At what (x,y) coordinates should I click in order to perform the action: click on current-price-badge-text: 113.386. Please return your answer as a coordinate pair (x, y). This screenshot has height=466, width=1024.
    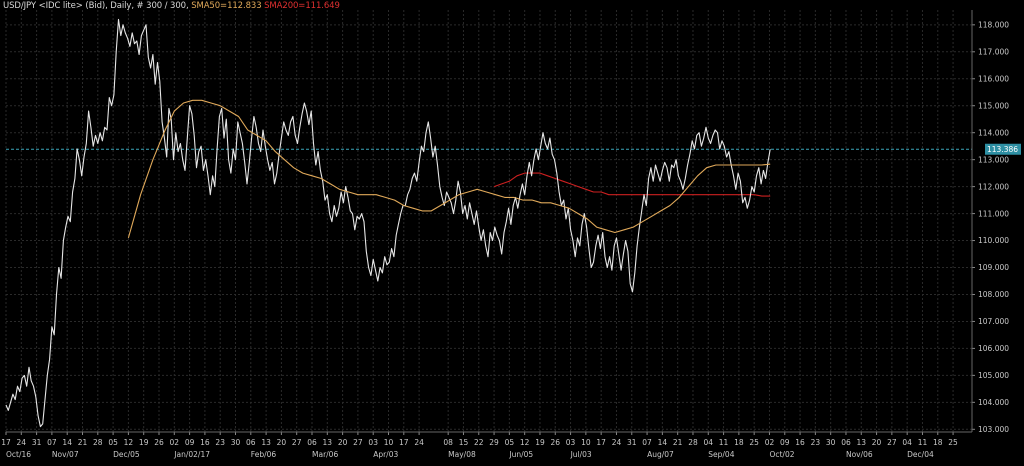
    Looking at the image, I should click on (1002, 149).